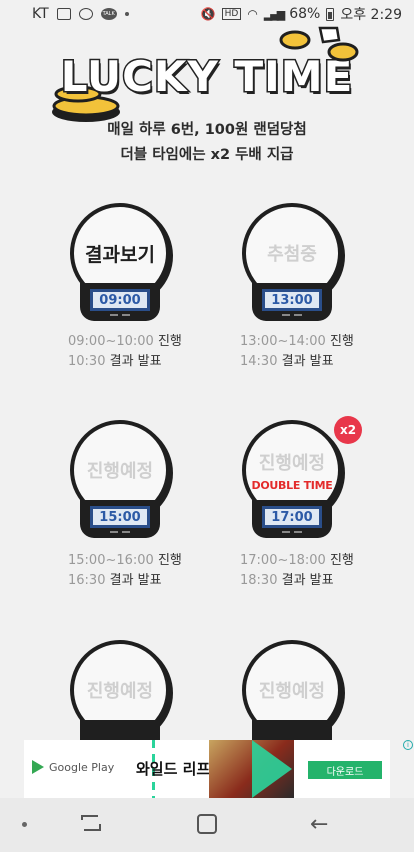 This screenshot has width=414, height=852. I want to click on gacha-machine: 결과보기 09:00, so click(125, 273).